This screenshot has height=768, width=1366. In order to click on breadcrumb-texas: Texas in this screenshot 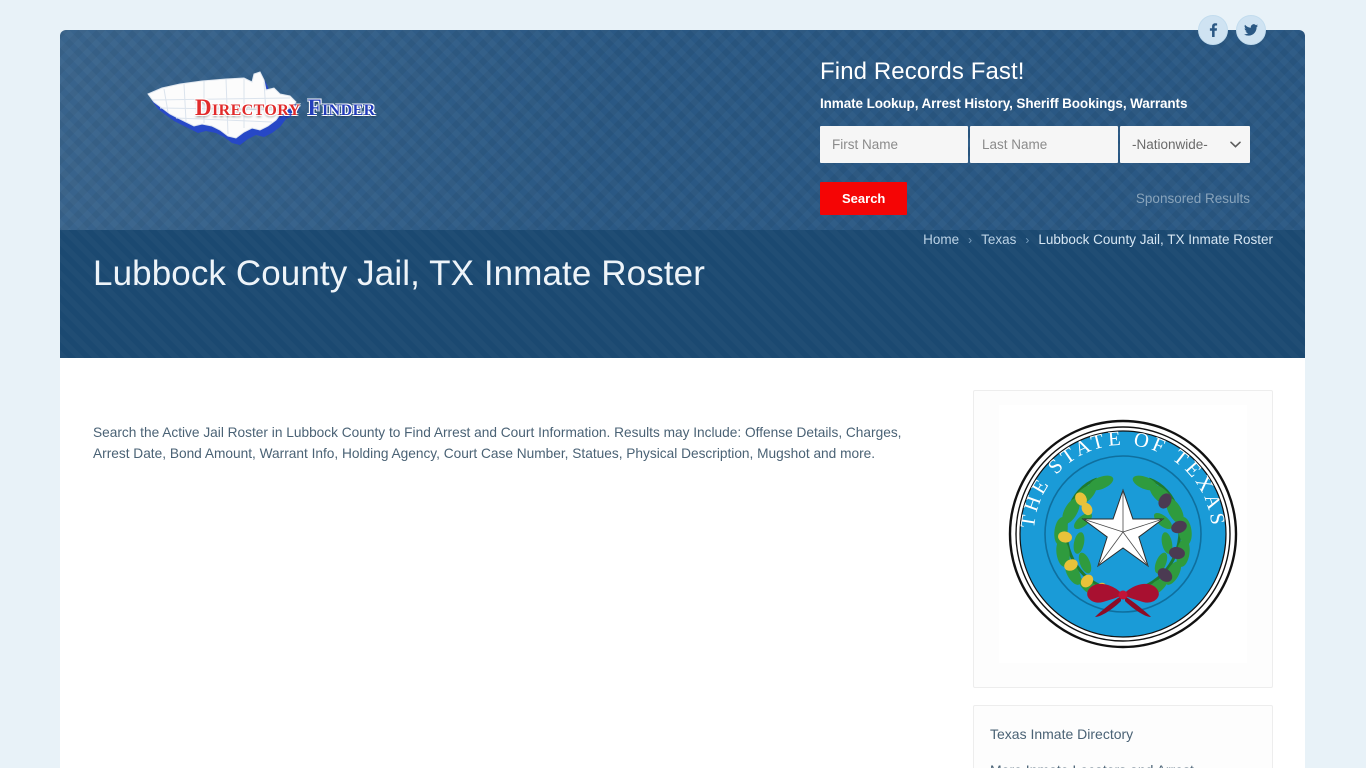, I will do `click(998, 239)`.